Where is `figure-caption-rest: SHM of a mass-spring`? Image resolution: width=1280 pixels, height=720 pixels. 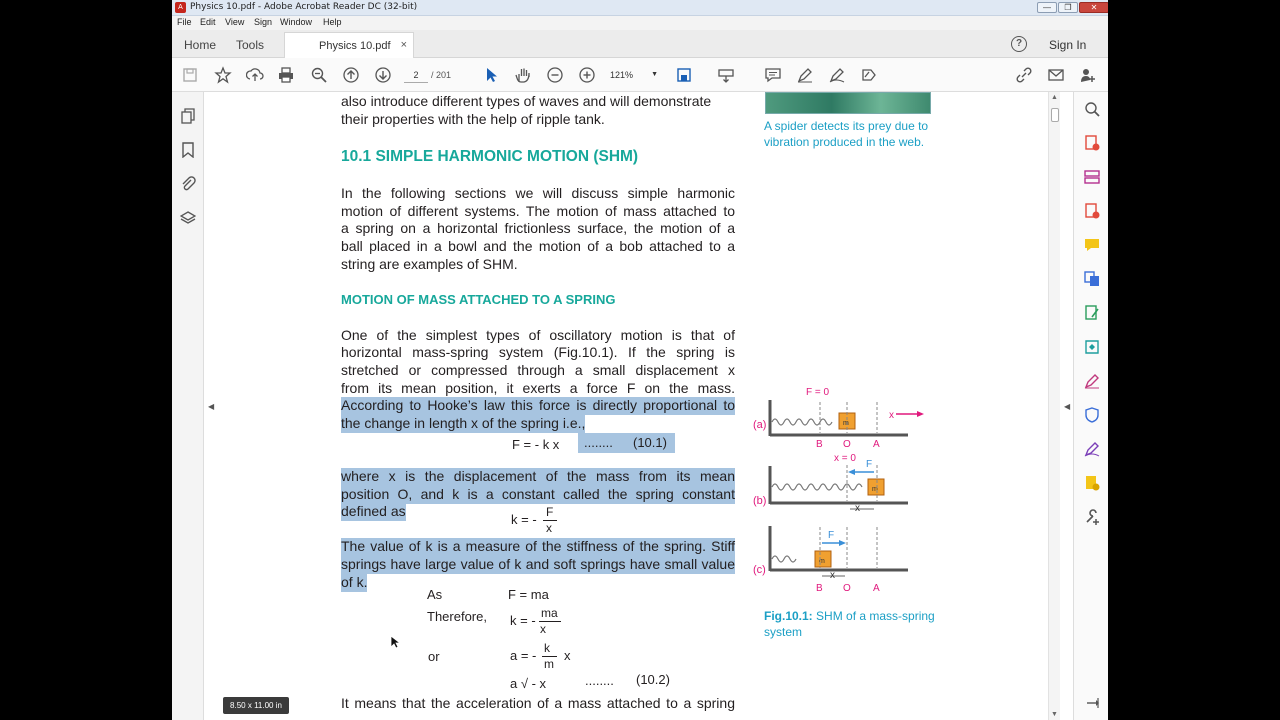
figure-caption-rest: SHM of a mass-spring is located at coordinates (873, 616).